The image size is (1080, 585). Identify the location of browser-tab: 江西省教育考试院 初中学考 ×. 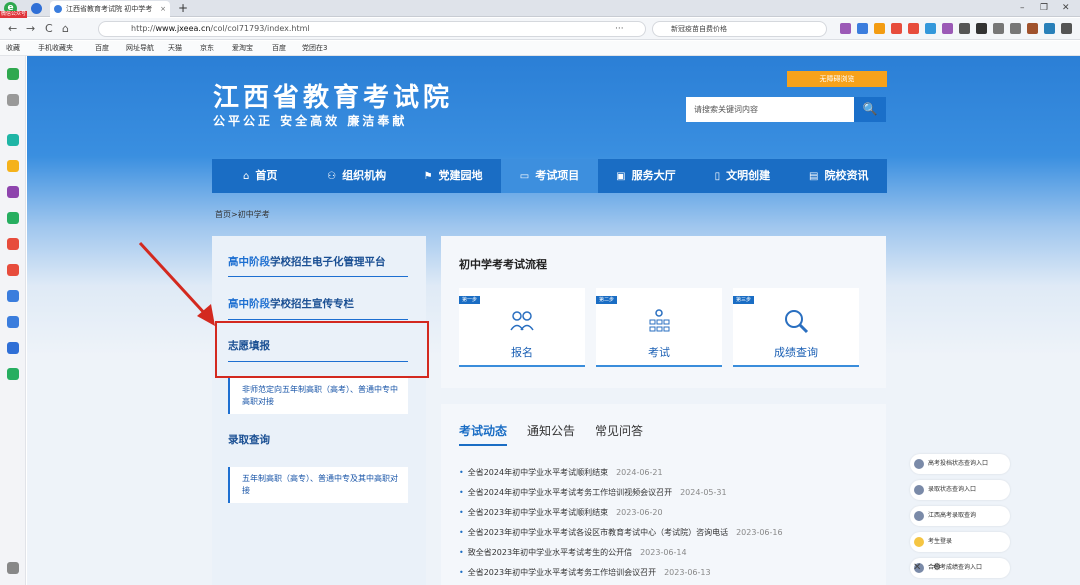
(110, 9).